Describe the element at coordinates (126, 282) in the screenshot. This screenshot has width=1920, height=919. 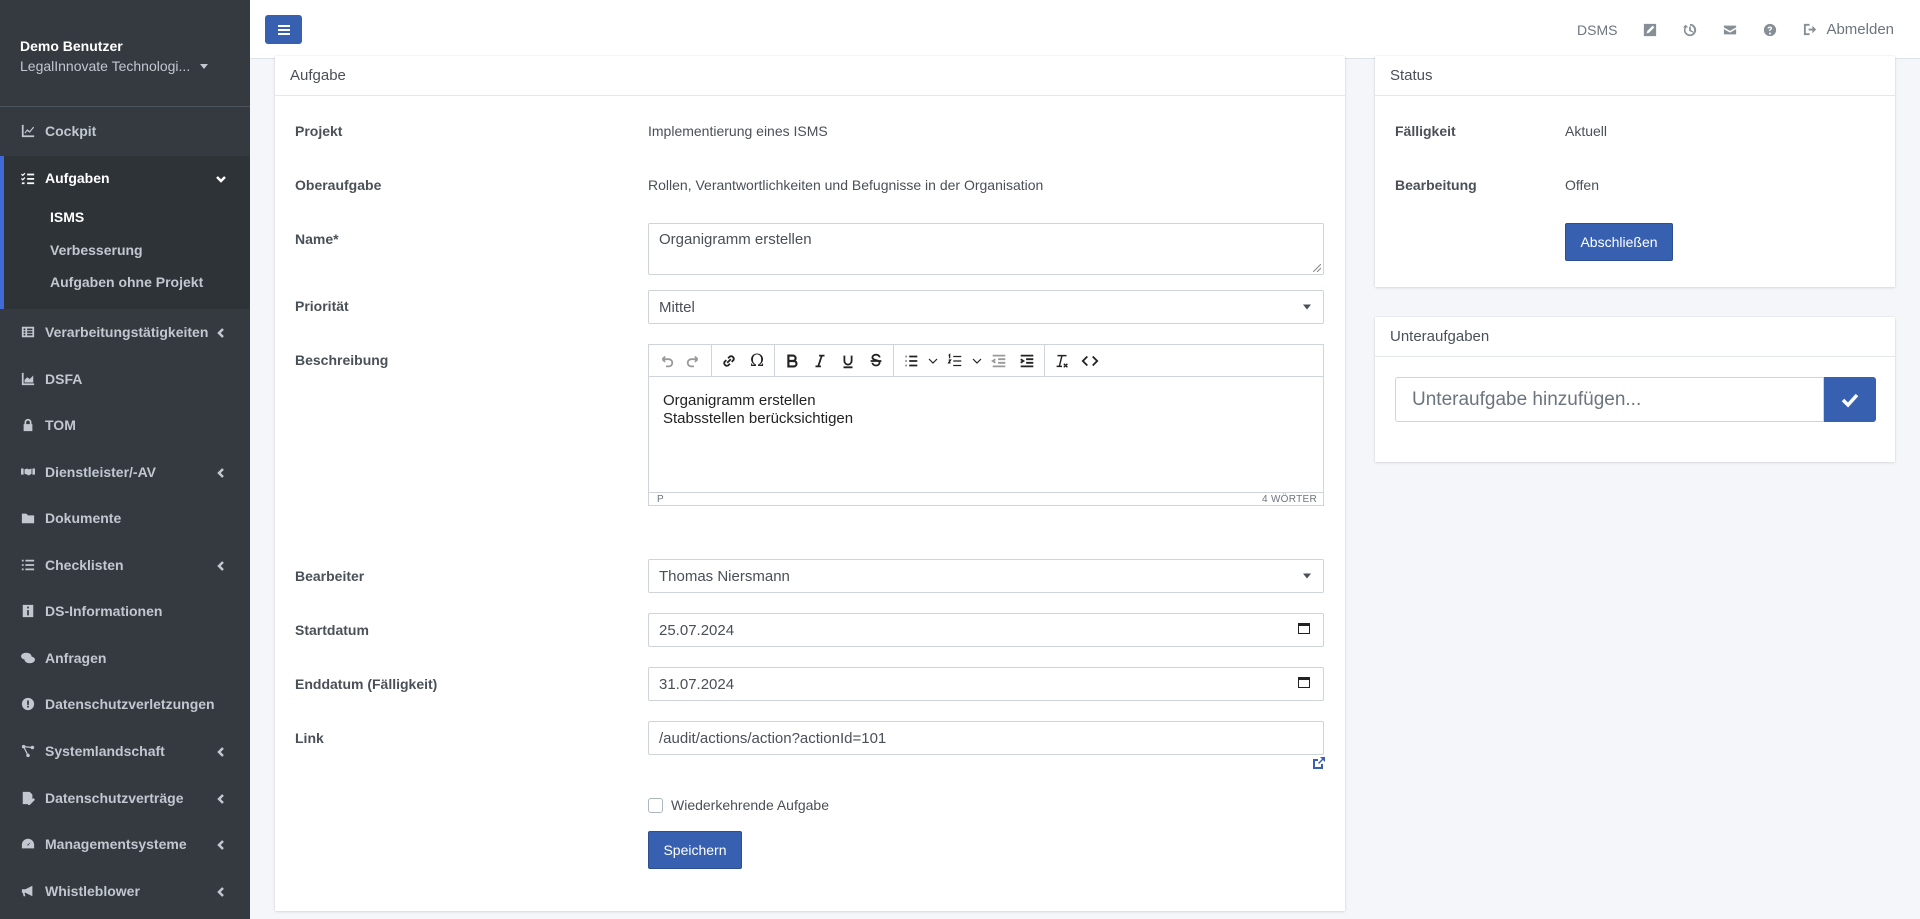
I see `sidebar-subitem-ohne-projekt: Aufgaben ohne Projekt` at that location.